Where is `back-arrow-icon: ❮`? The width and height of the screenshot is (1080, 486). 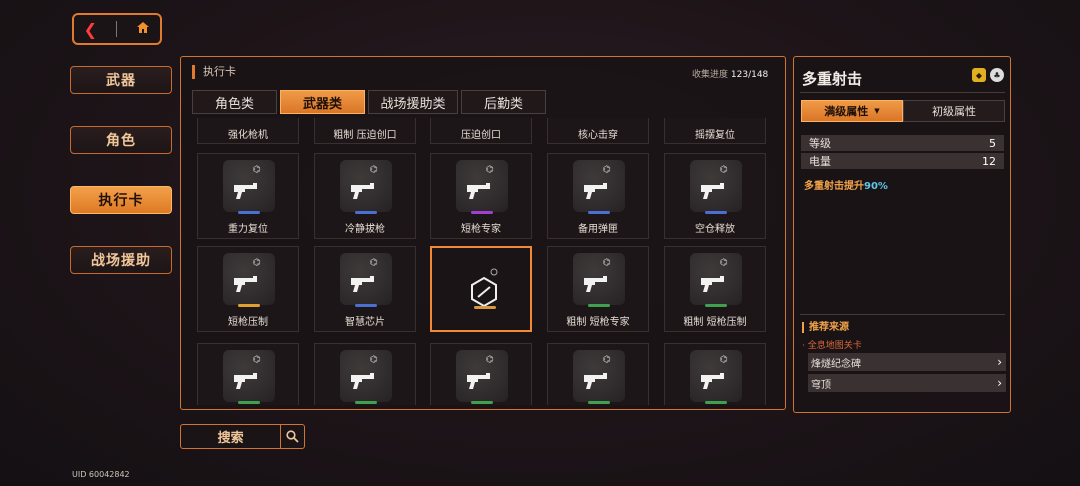 back-arrow-icon: ❮ is located at coordinates (90, 29).